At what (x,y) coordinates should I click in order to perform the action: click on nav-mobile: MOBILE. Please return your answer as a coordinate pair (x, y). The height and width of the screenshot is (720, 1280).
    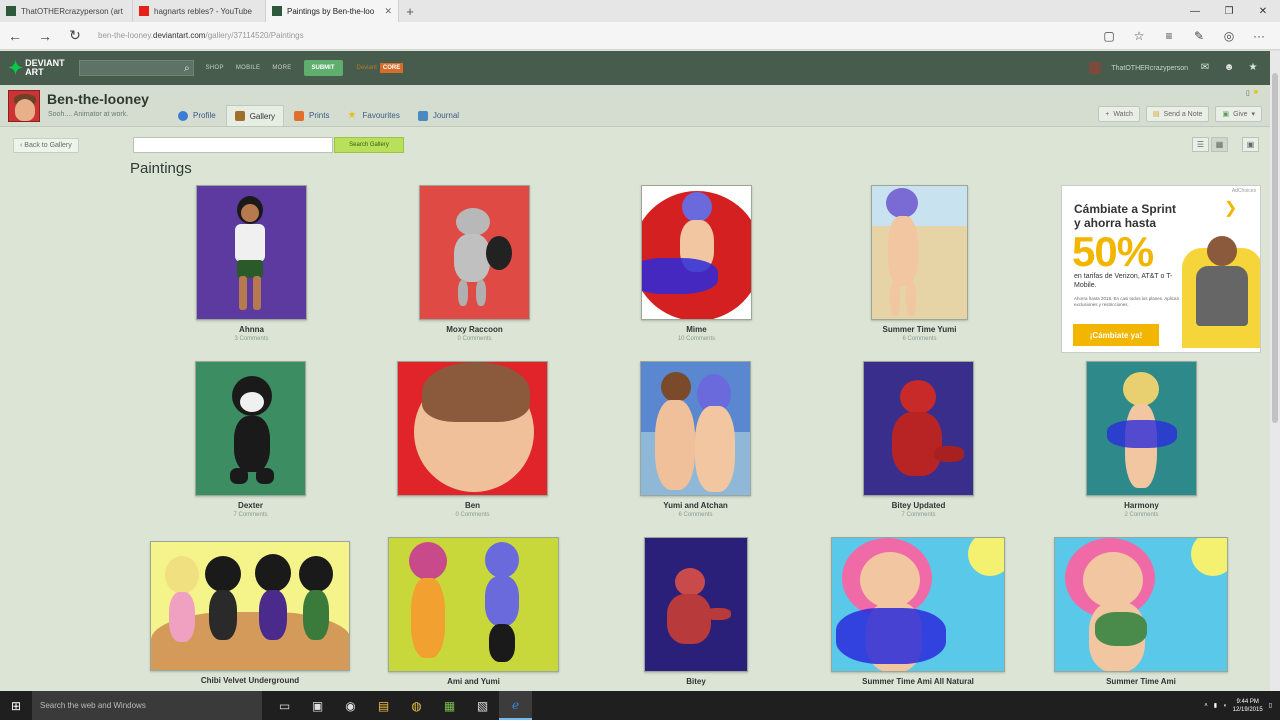
    Looking at the image, I should click on (248, 68).